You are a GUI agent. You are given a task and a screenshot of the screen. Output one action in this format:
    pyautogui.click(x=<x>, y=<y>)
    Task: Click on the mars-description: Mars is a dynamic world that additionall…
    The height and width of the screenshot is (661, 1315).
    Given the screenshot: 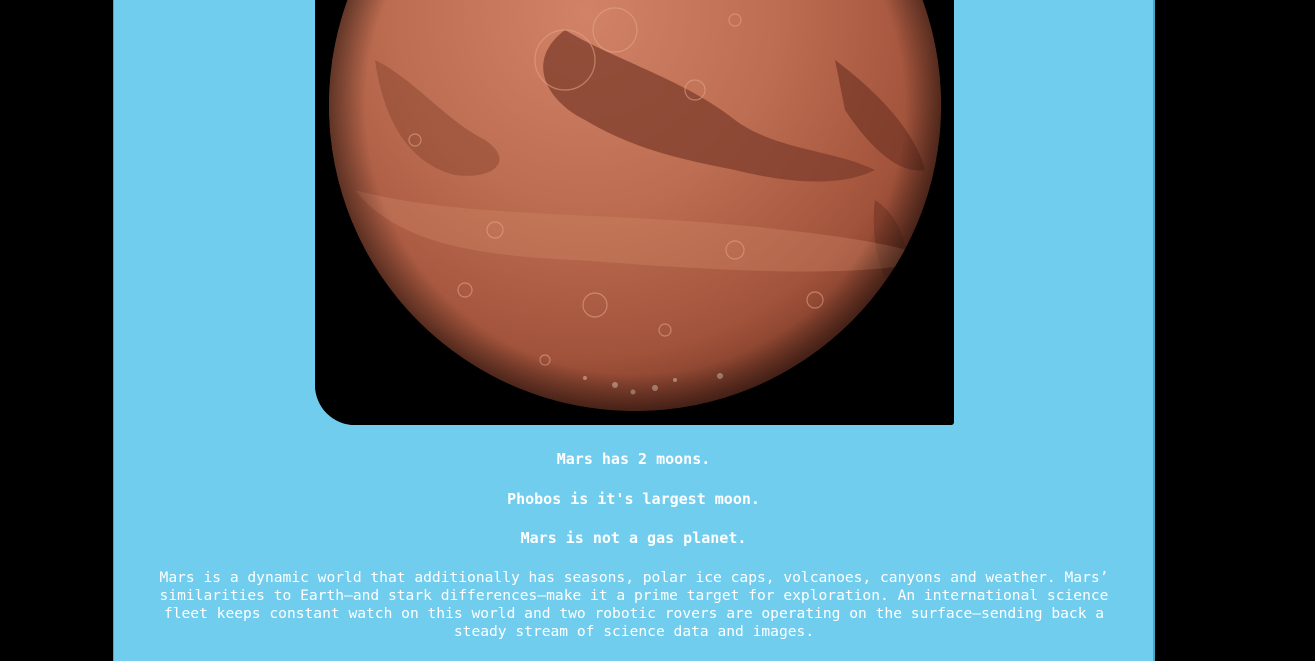 What is the action you would take?
    pyautogui.click(x=634, y=604)
    